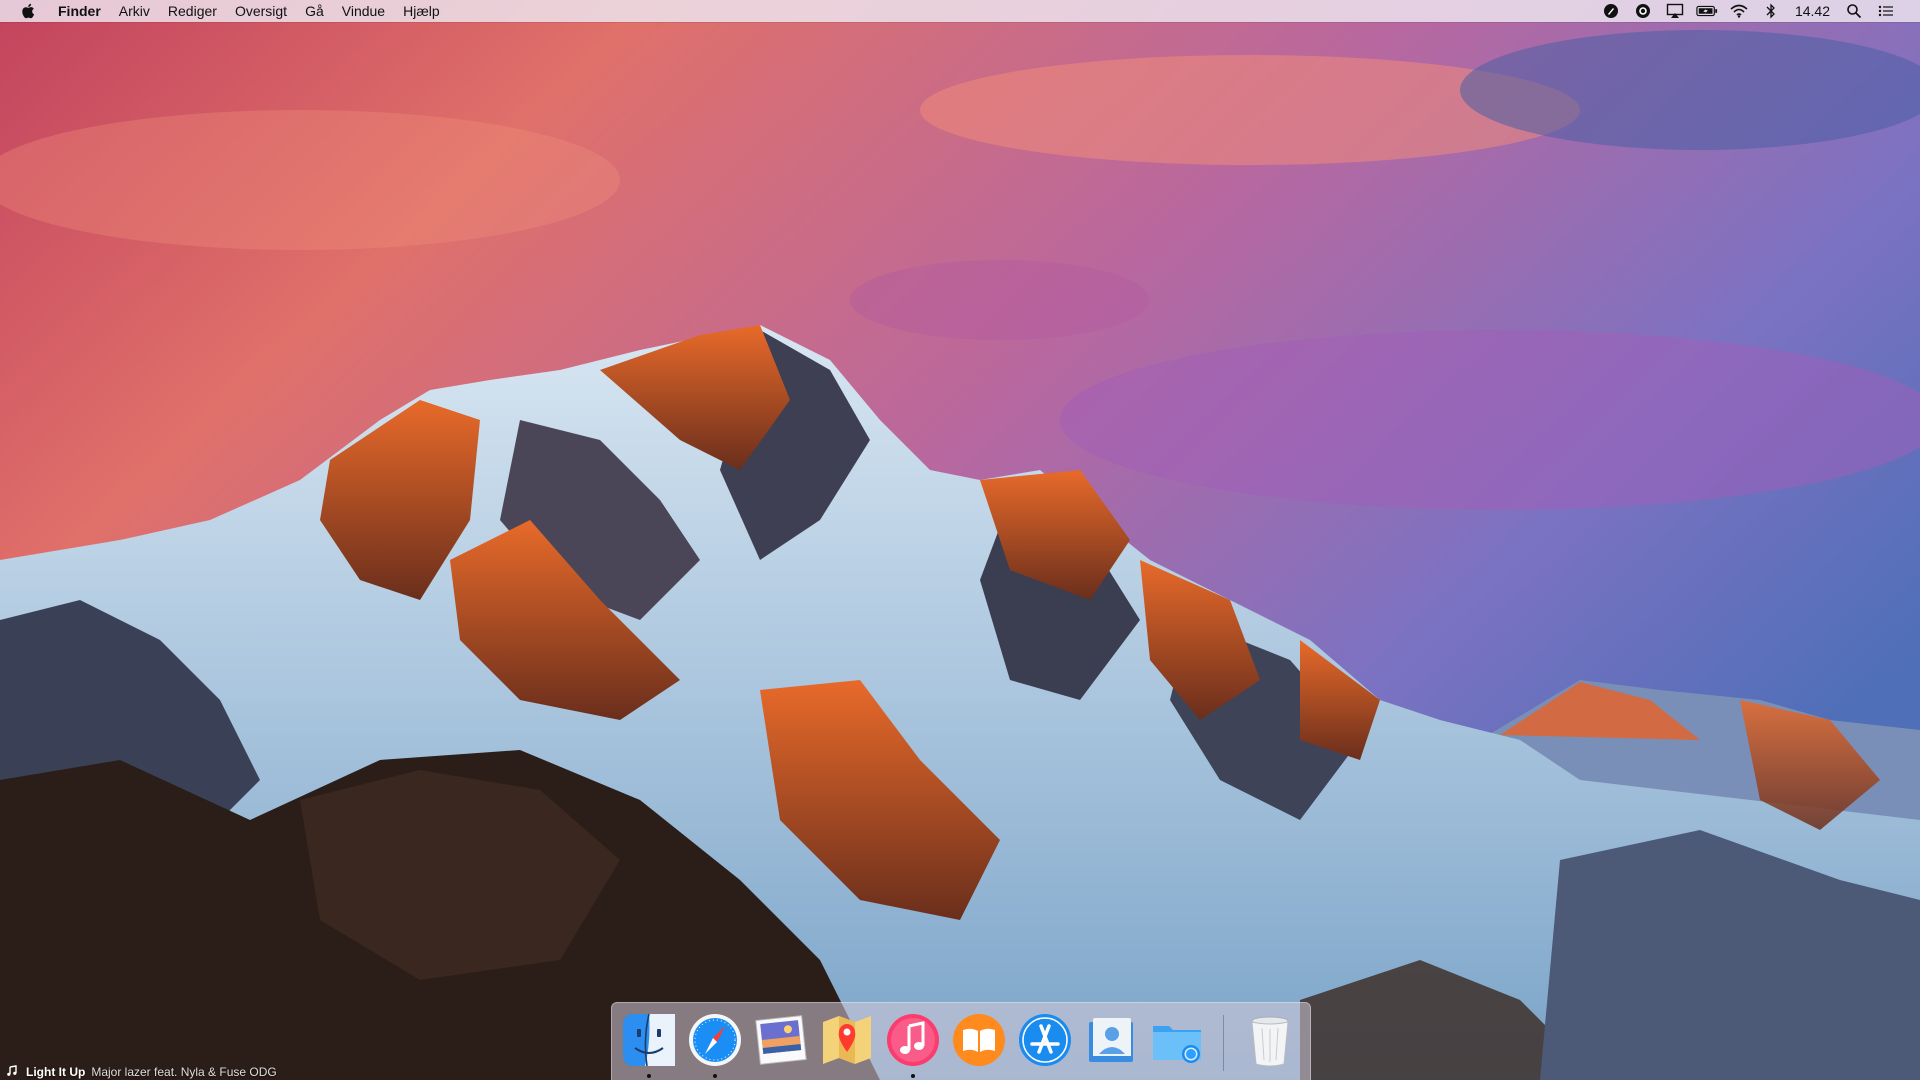 The image size is (1920, 1080). Describe the element at coordinates (363, 11) in the screenshot. I see `menu-vindue: Vindue` at that location.